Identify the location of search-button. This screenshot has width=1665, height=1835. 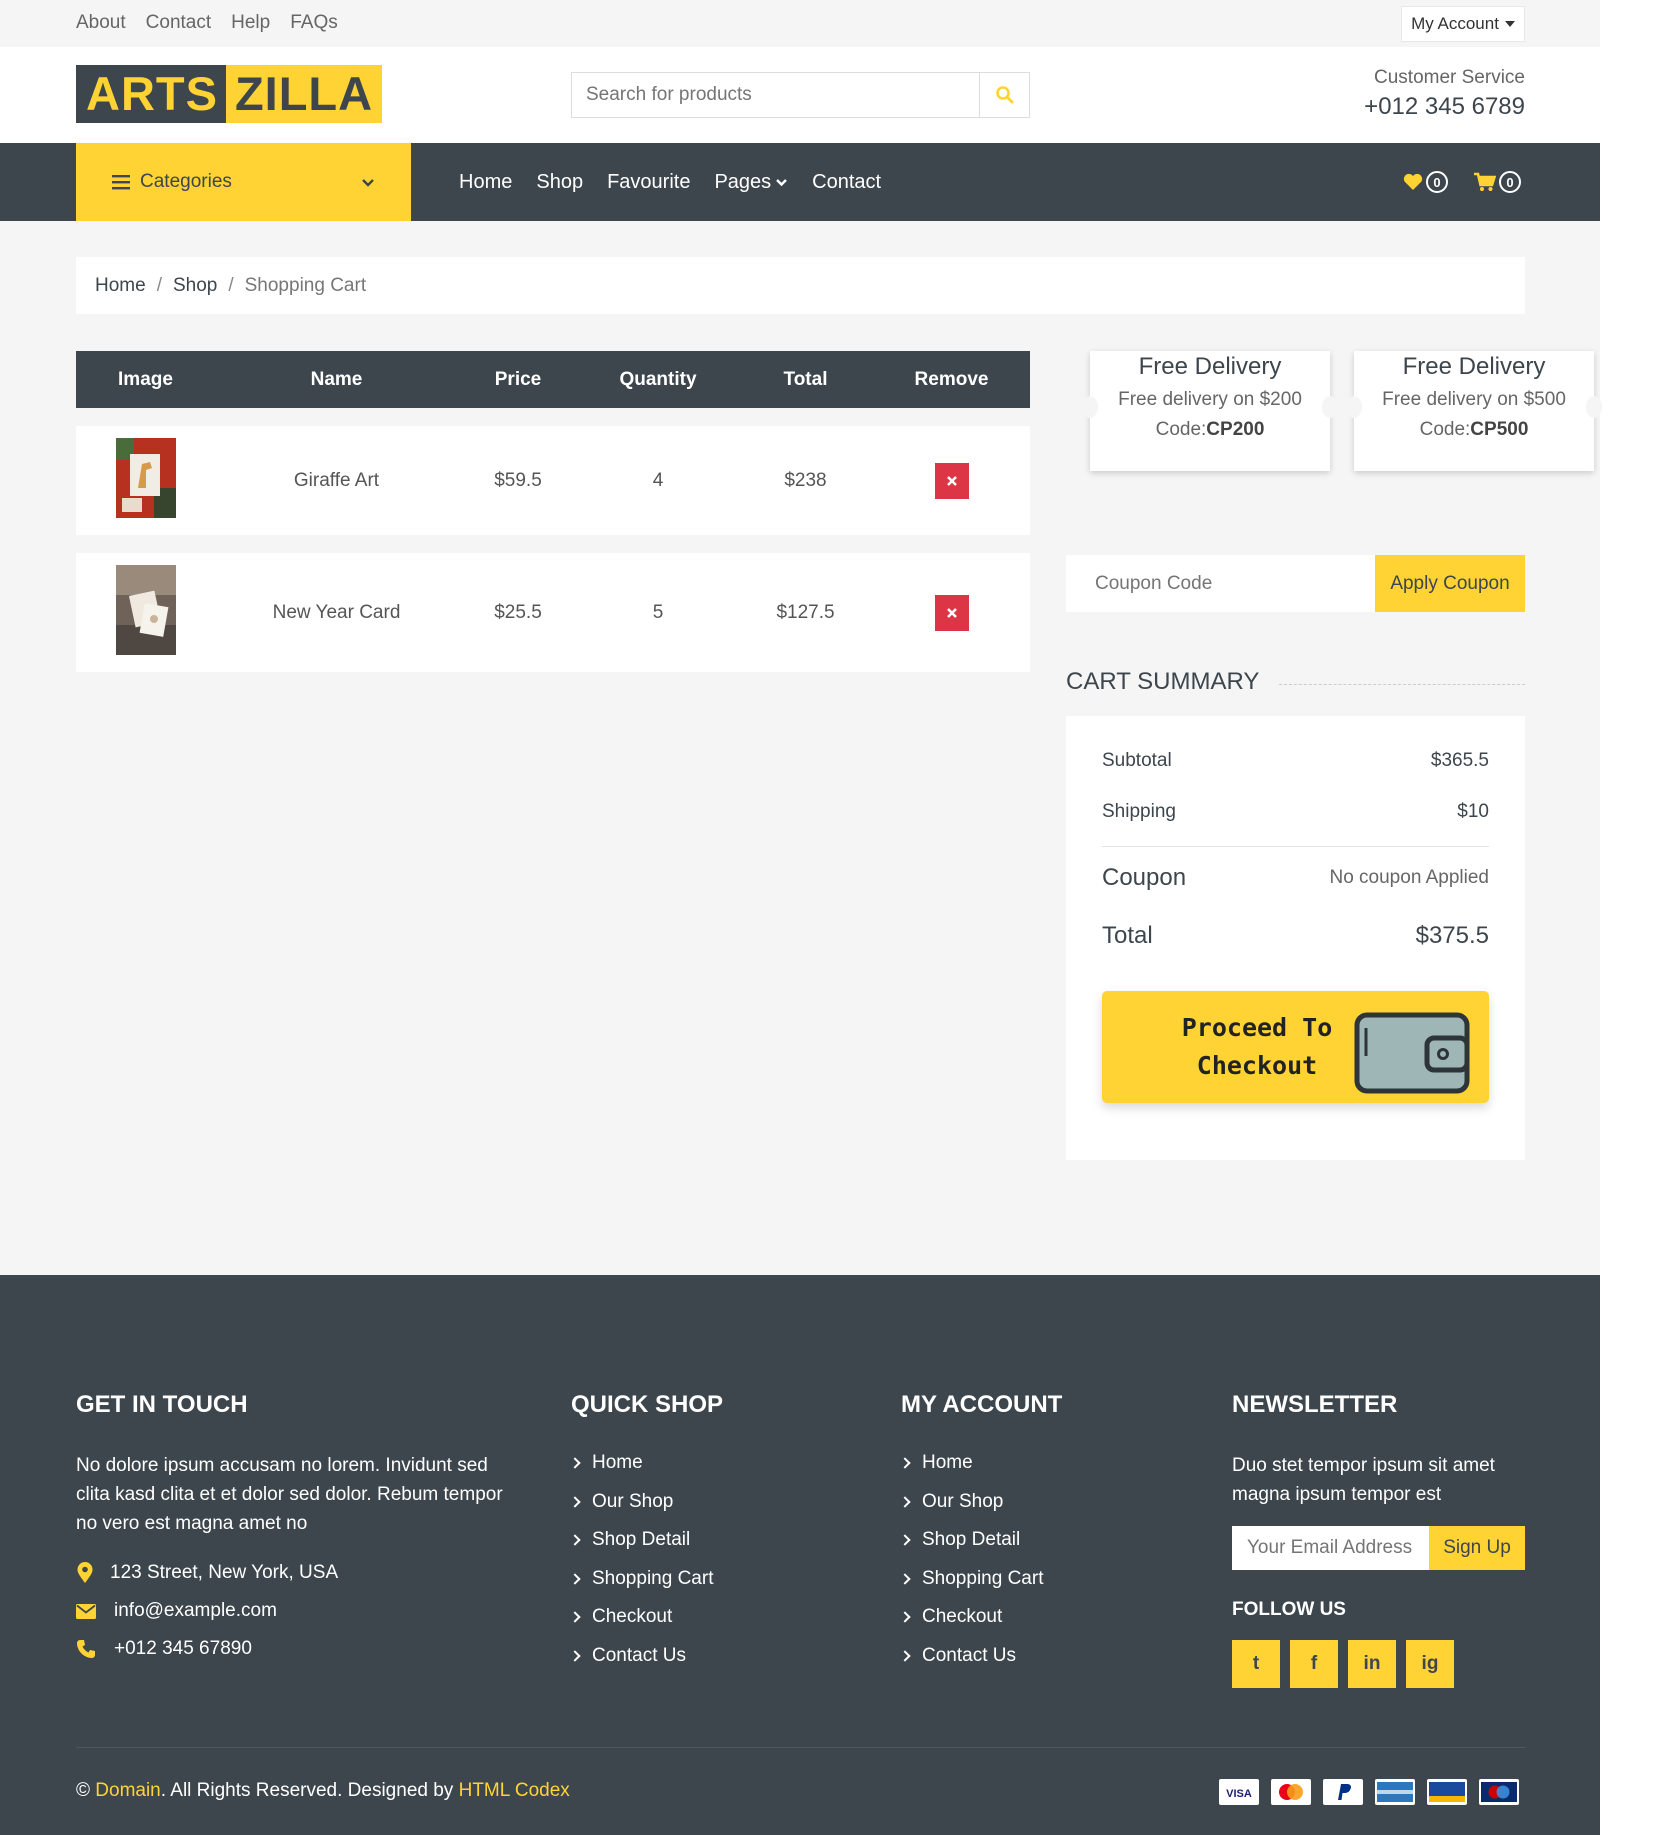
(1004, 95).